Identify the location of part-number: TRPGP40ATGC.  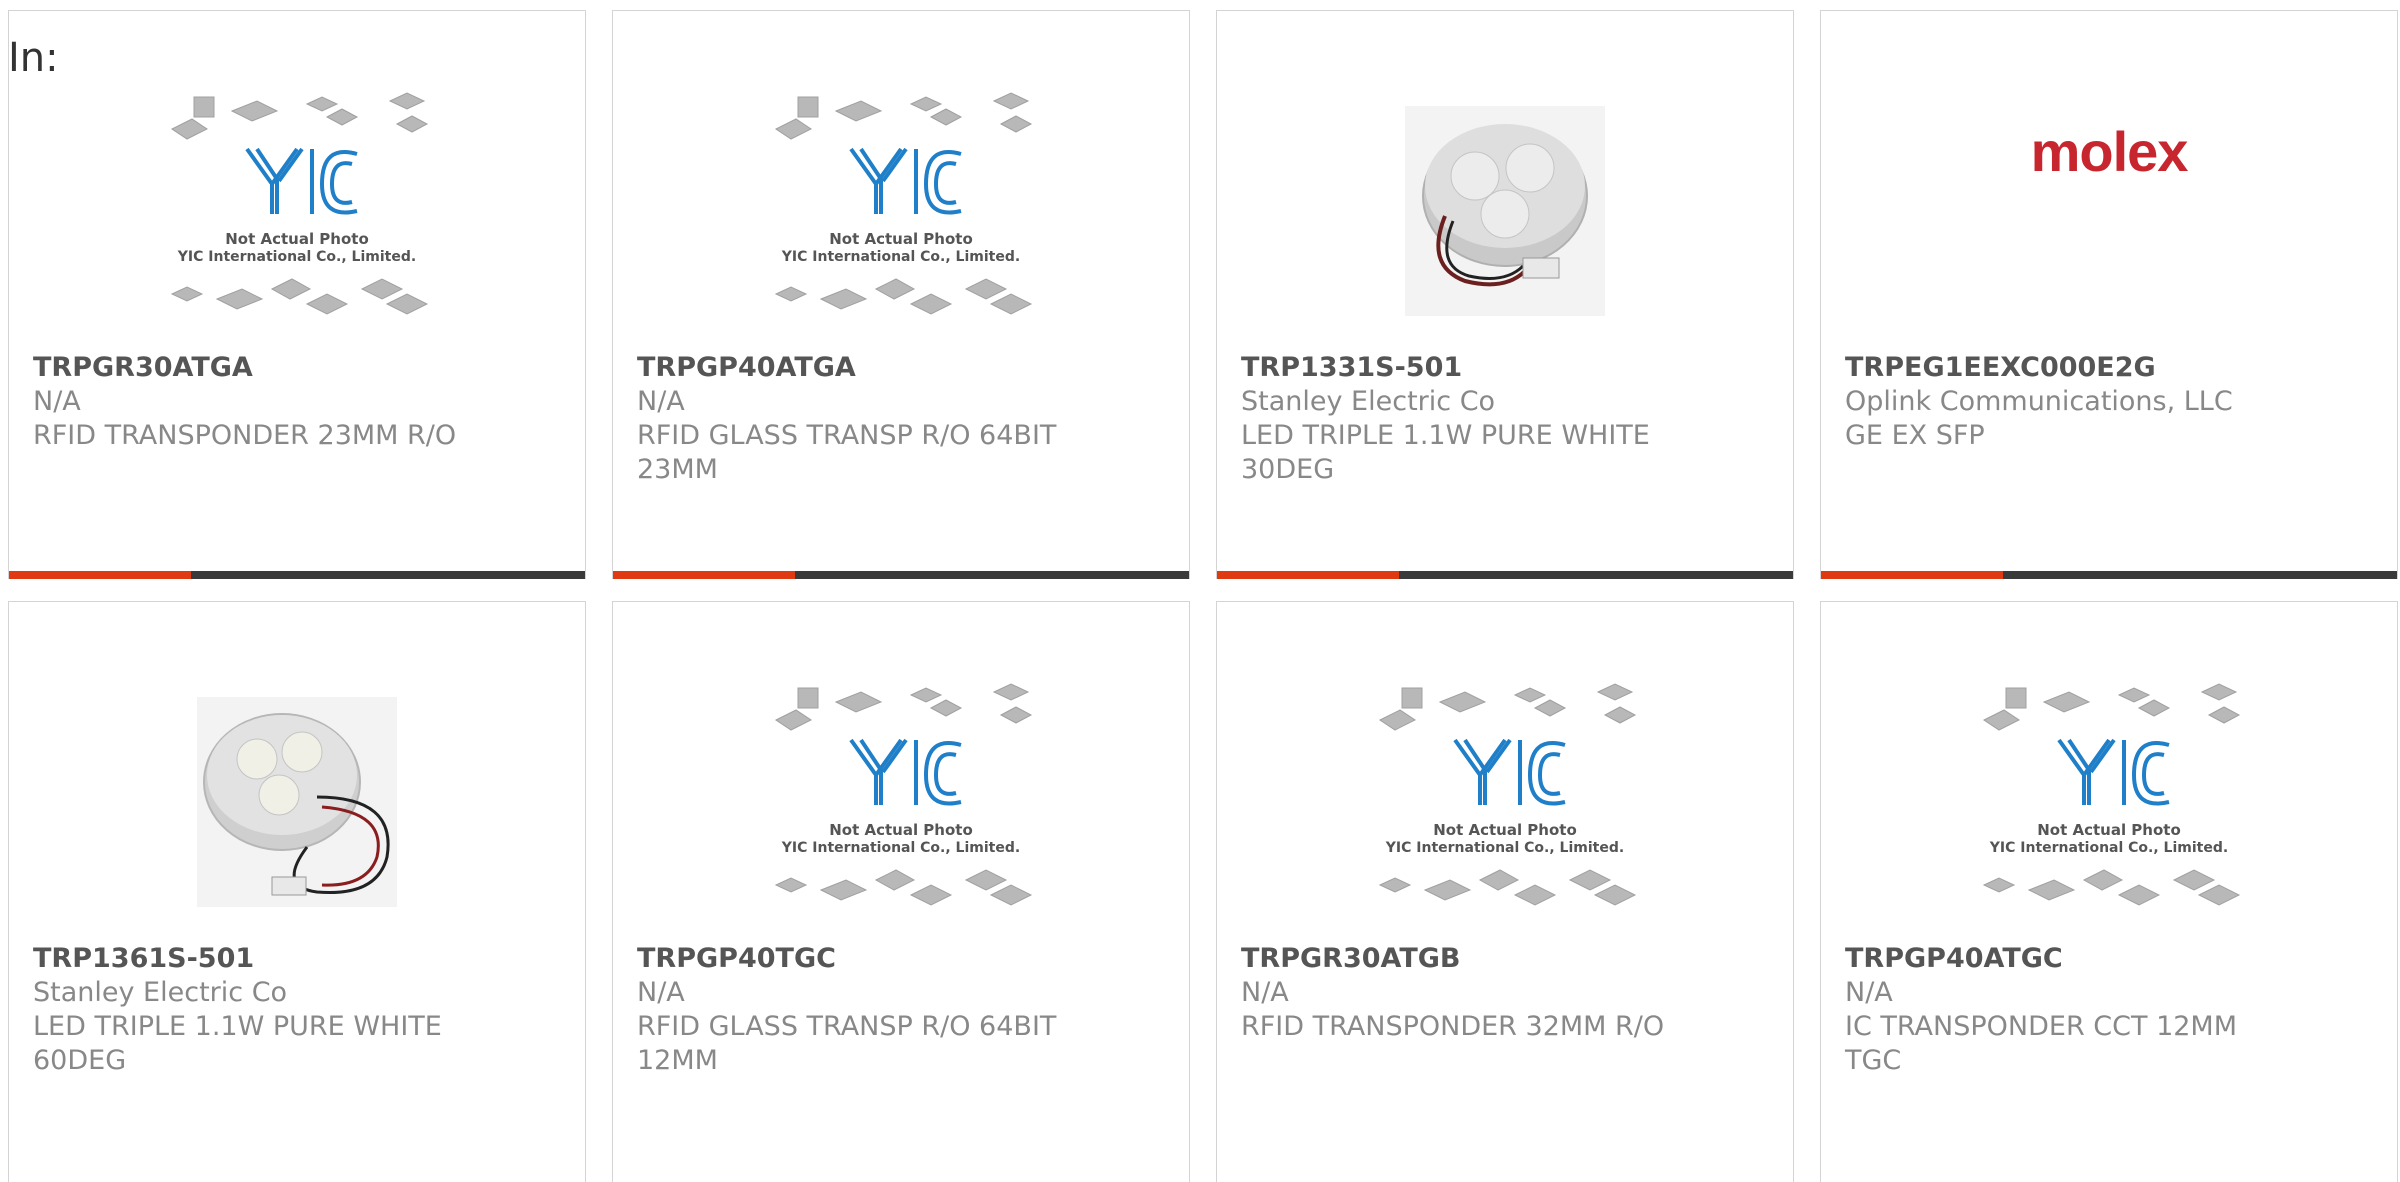
(2109, 959).